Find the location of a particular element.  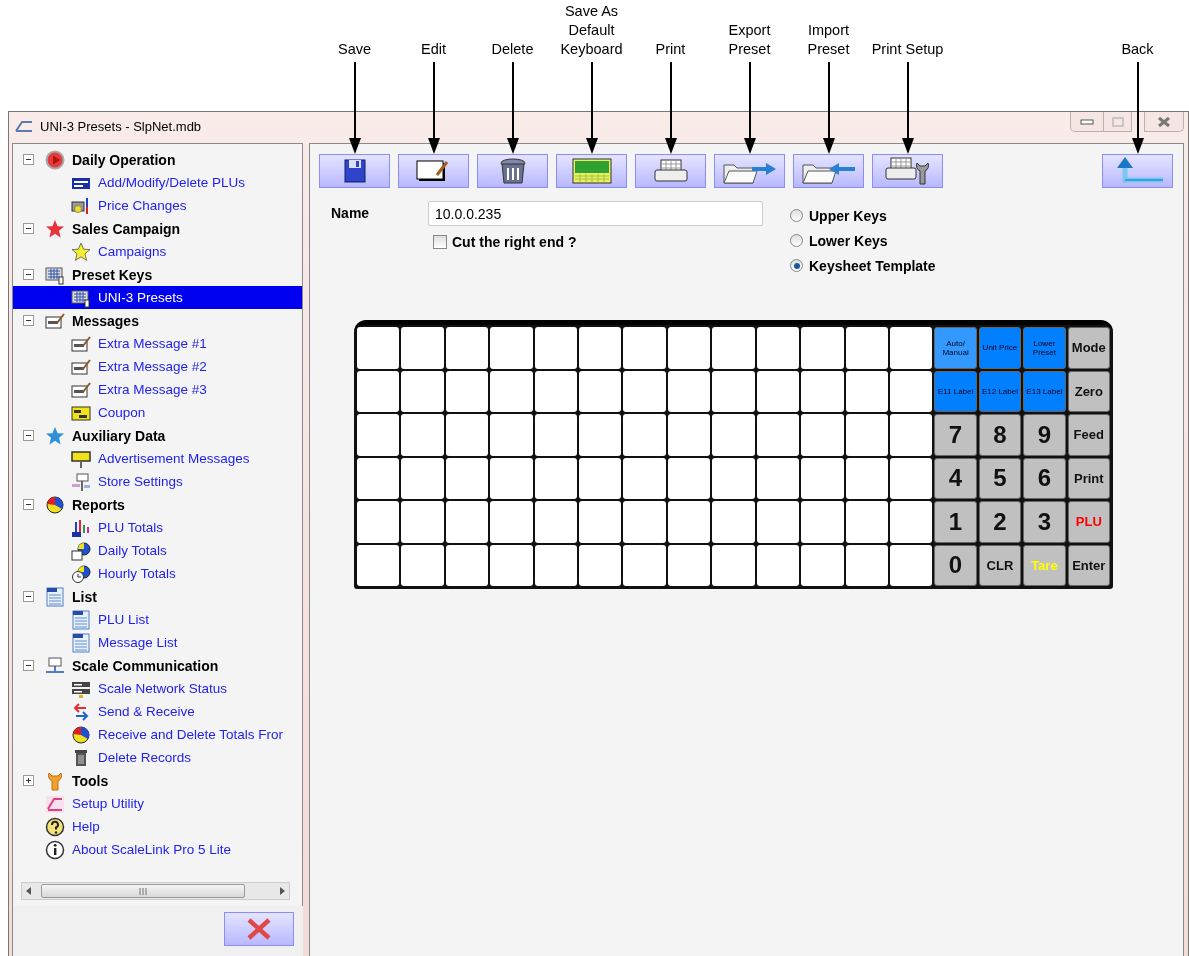

tree-item: Receive and Delete Totals Fror is located at coordinates (157, 734).